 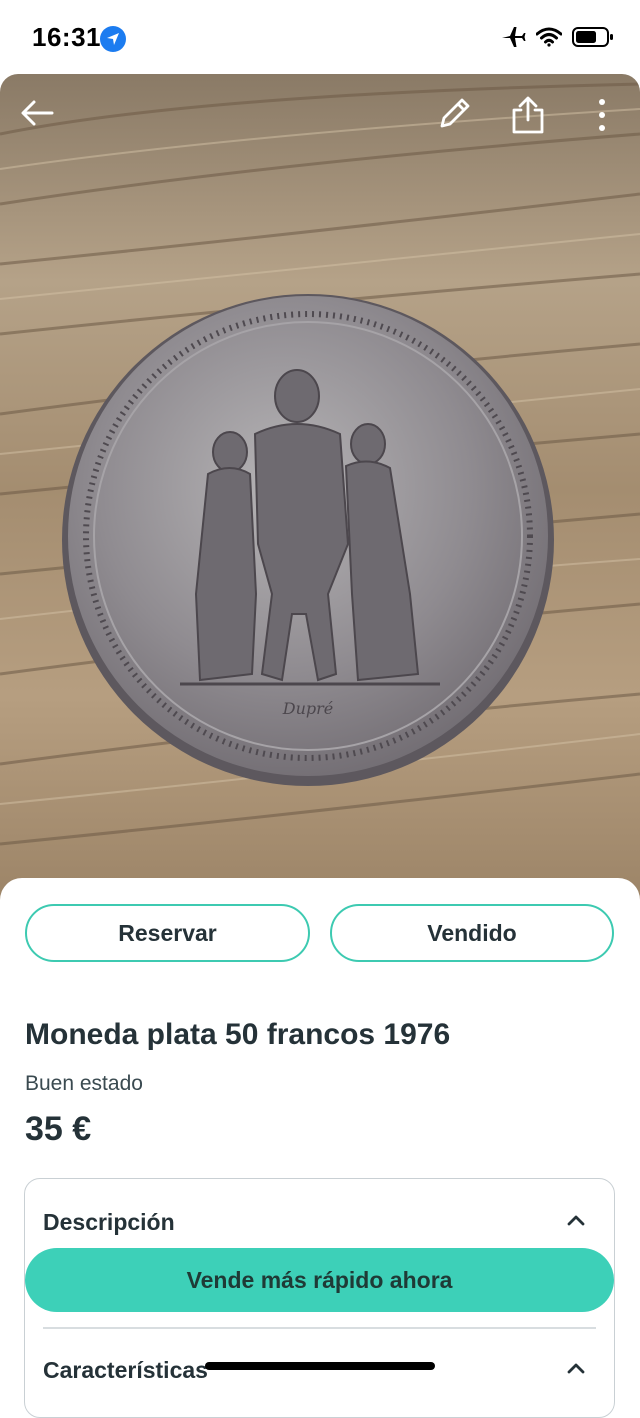 I want to click on product-title: Moneda plata 50 francos 1976, so click(x=238, y=1034).